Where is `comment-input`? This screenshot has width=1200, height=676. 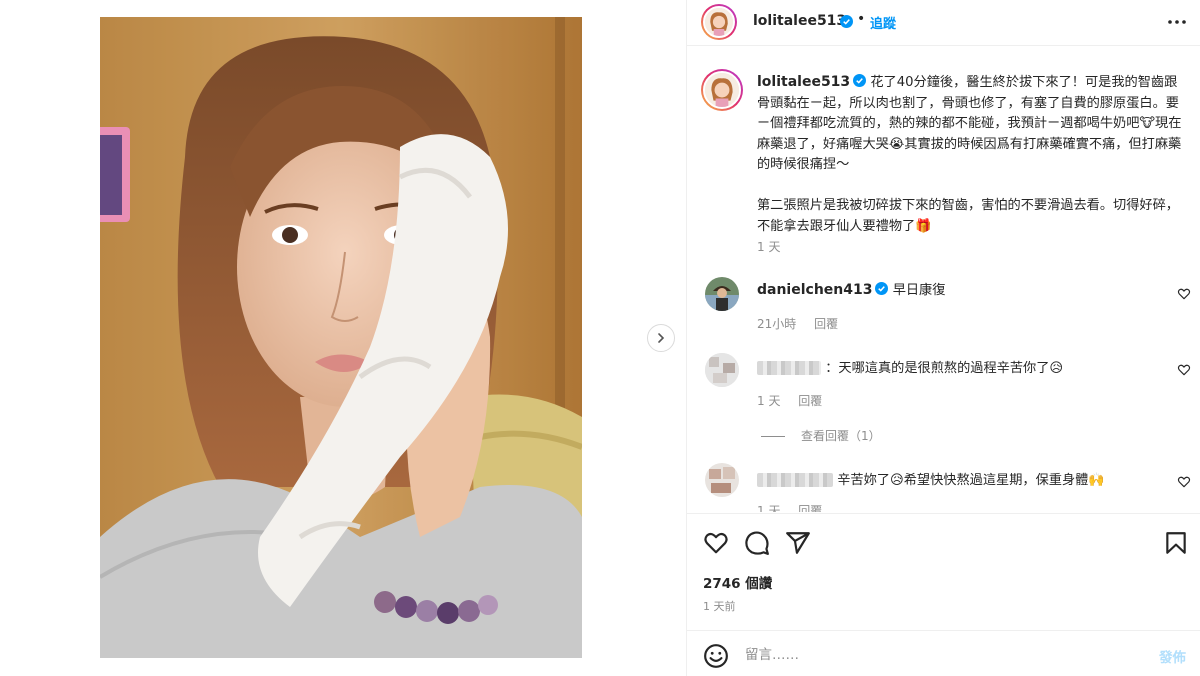
comment-input is located at coordinates (935, 655).